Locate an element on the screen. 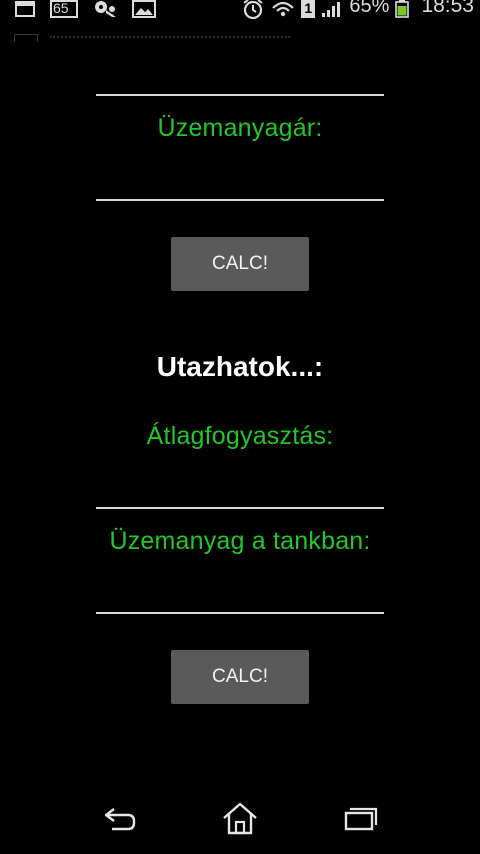  wifi-icon is located at coordinates (283, 9).